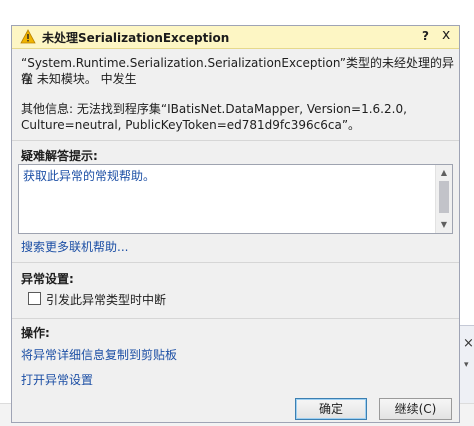 The height and width of the screenshot is (426, 474). Describe the element at coordinates (35, 333) in the screenshot. I see `actions-heading: 操作:` at that location.